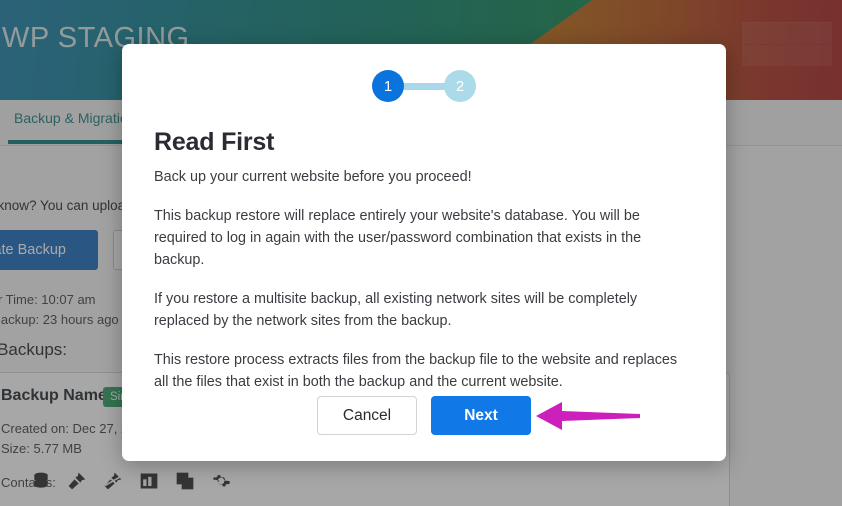 Image resolution: width=842 pixels, height=506 pixels. I want to click on wizard-stepper: 1 2, so click(424, 86).